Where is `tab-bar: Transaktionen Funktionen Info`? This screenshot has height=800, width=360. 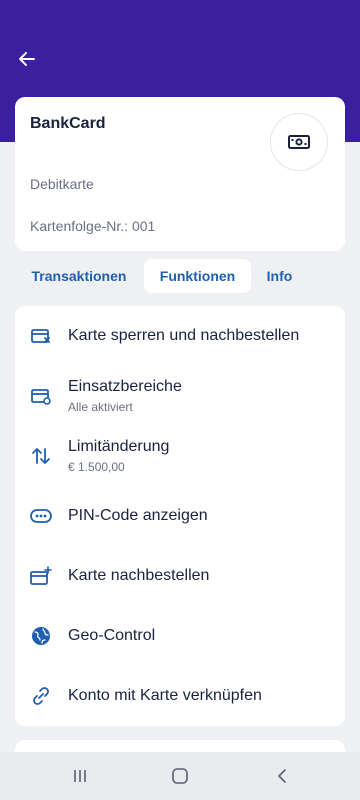 tab-bar: Transaktionen Funktionen Info is located at coordinates (180, 276).